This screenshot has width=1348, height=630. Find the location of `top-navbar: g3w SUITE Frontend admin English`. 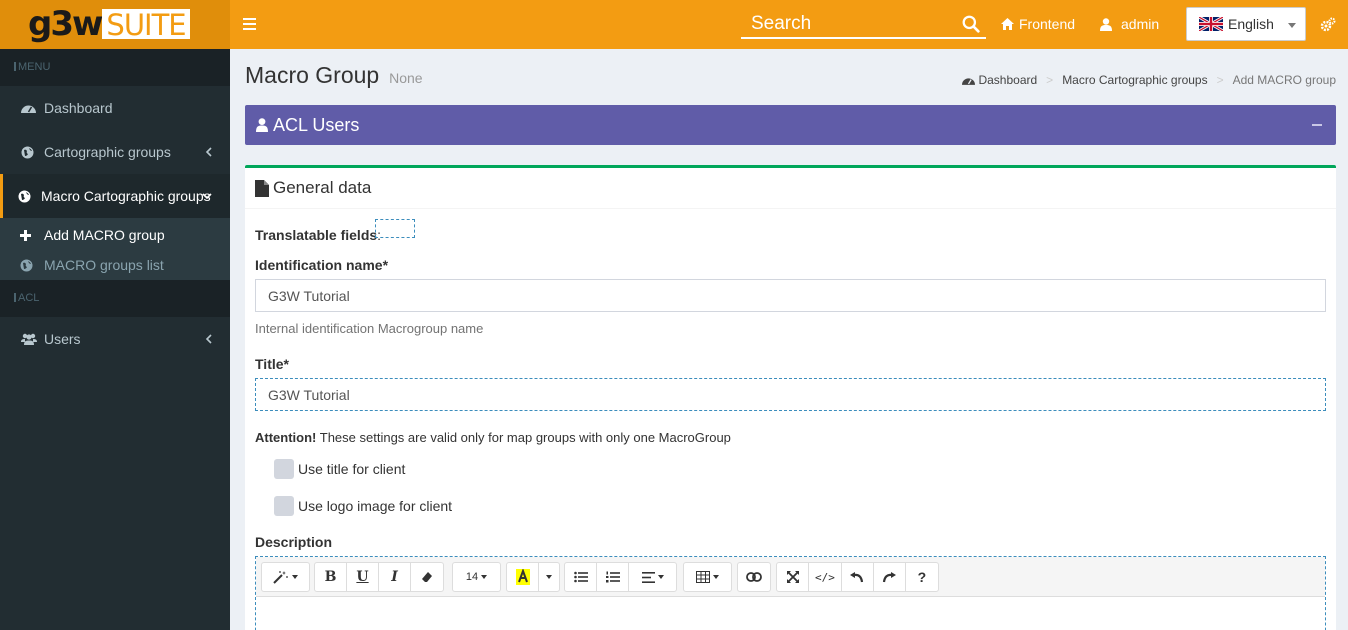

top-navbar: g3w SUITE Frontend admin English is located at coordinates (674, 24).